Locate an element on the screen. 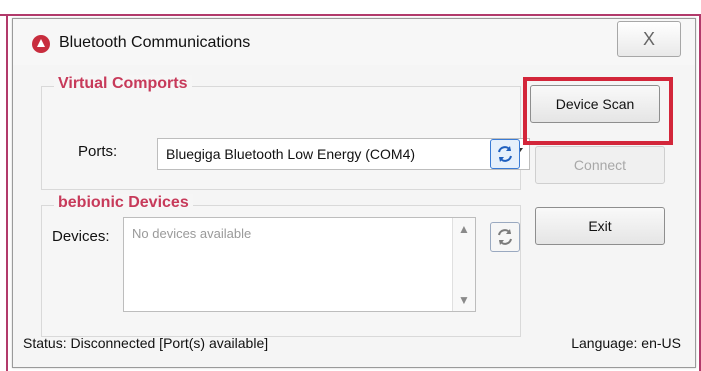 The height and width of the screenshot is (371, 701). outer-frame-top is located at coordinates (350, 15).